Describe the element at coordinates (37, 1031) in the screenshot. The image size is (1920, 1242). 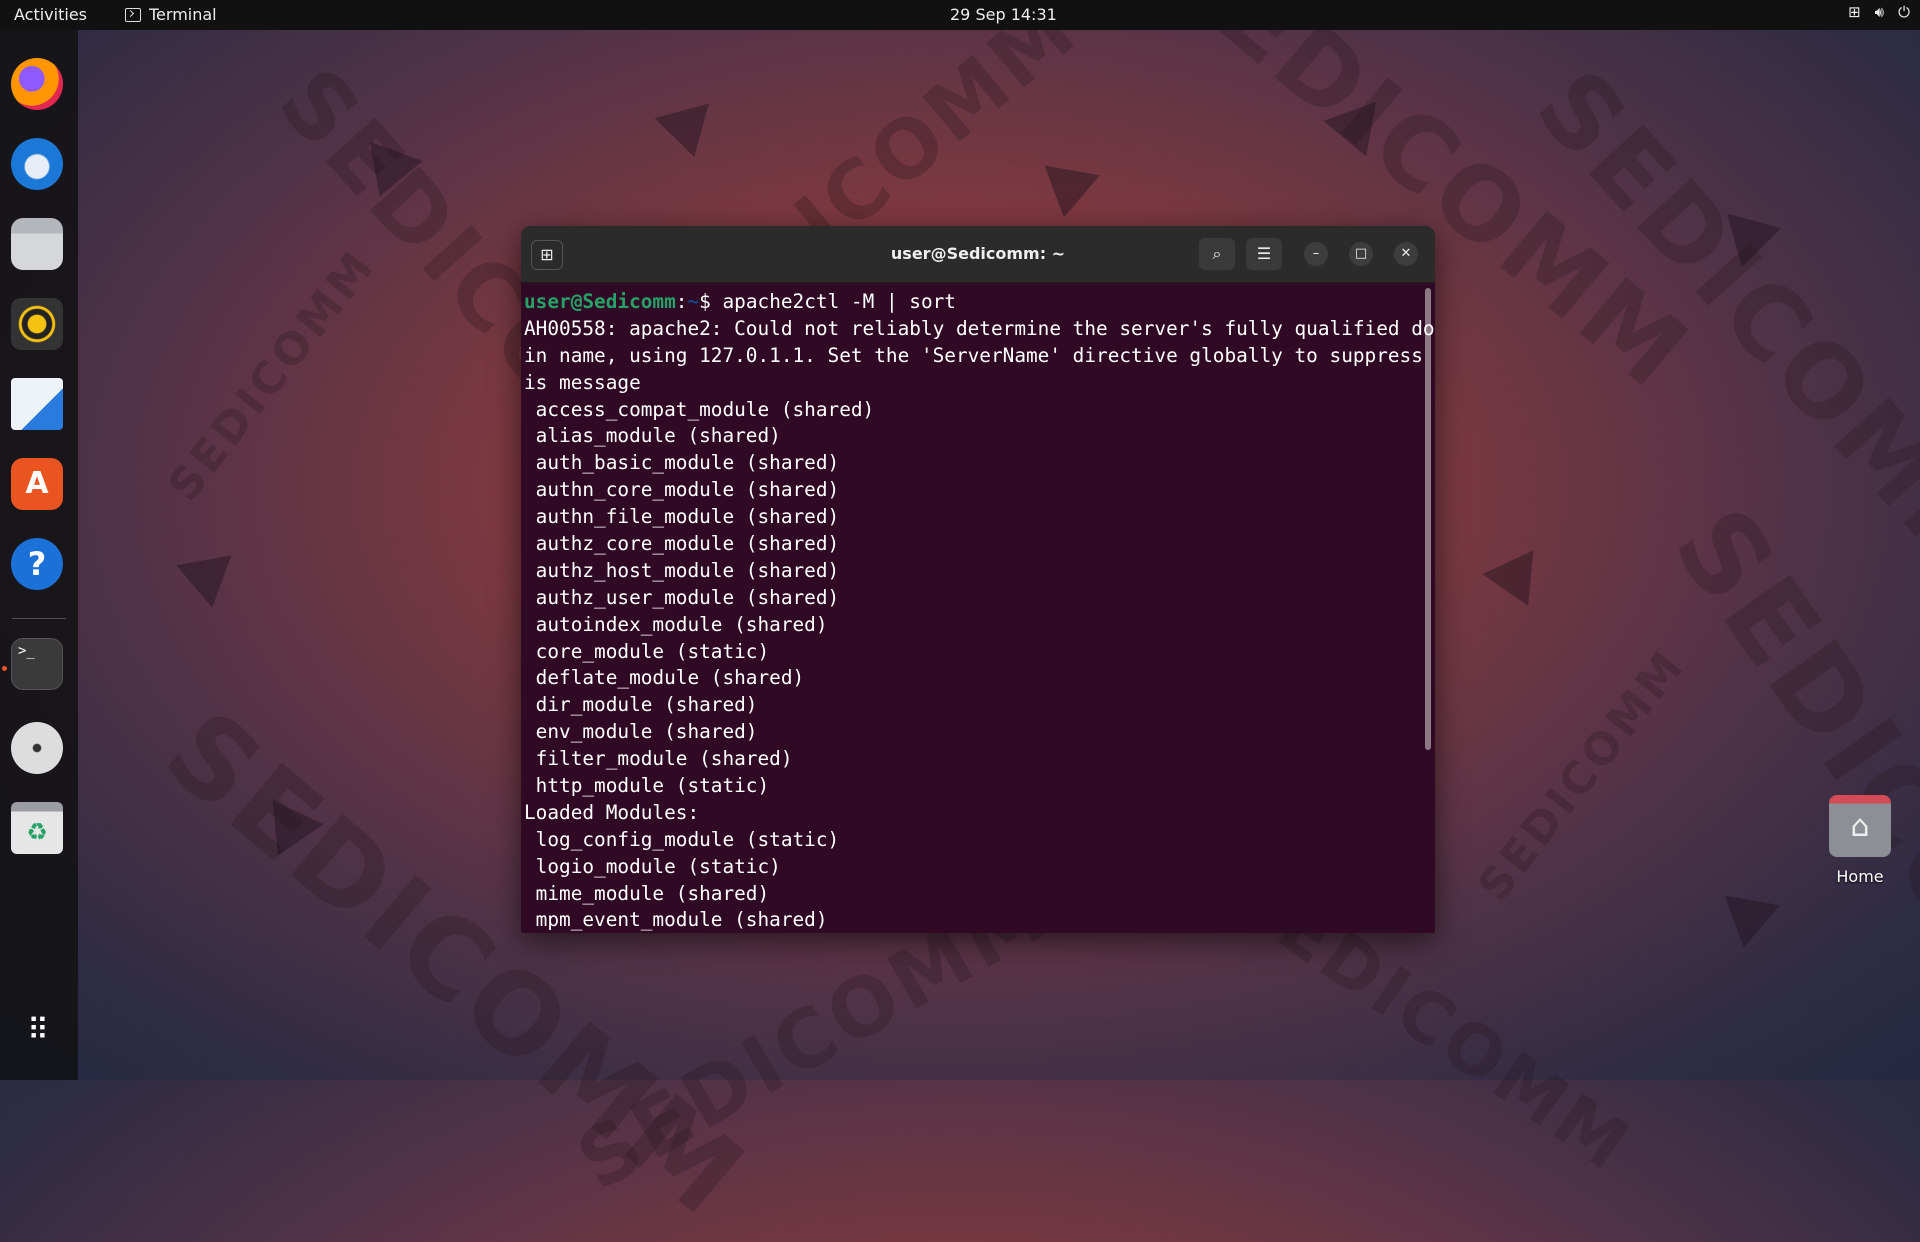
I see `show-applications-icon: ⠿` at that location.